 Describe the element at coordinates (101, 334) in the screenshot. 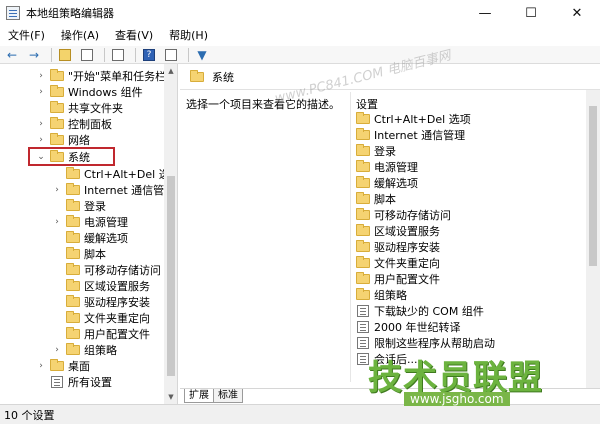

I see `tree-item: 用户配置文件` at that location.